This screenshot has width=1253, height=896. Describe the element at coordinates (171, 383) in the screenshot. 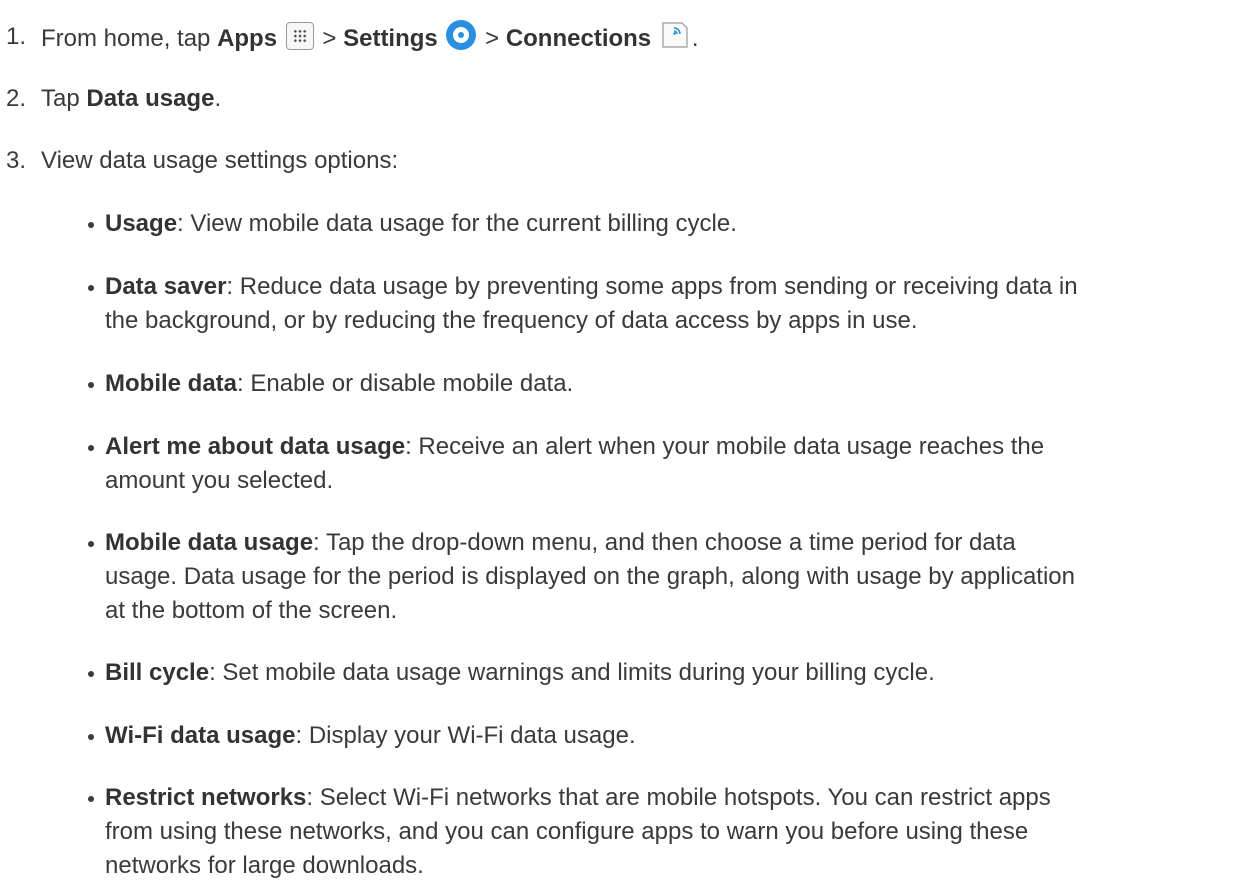

I see `option-term: Mobile data` at that location.